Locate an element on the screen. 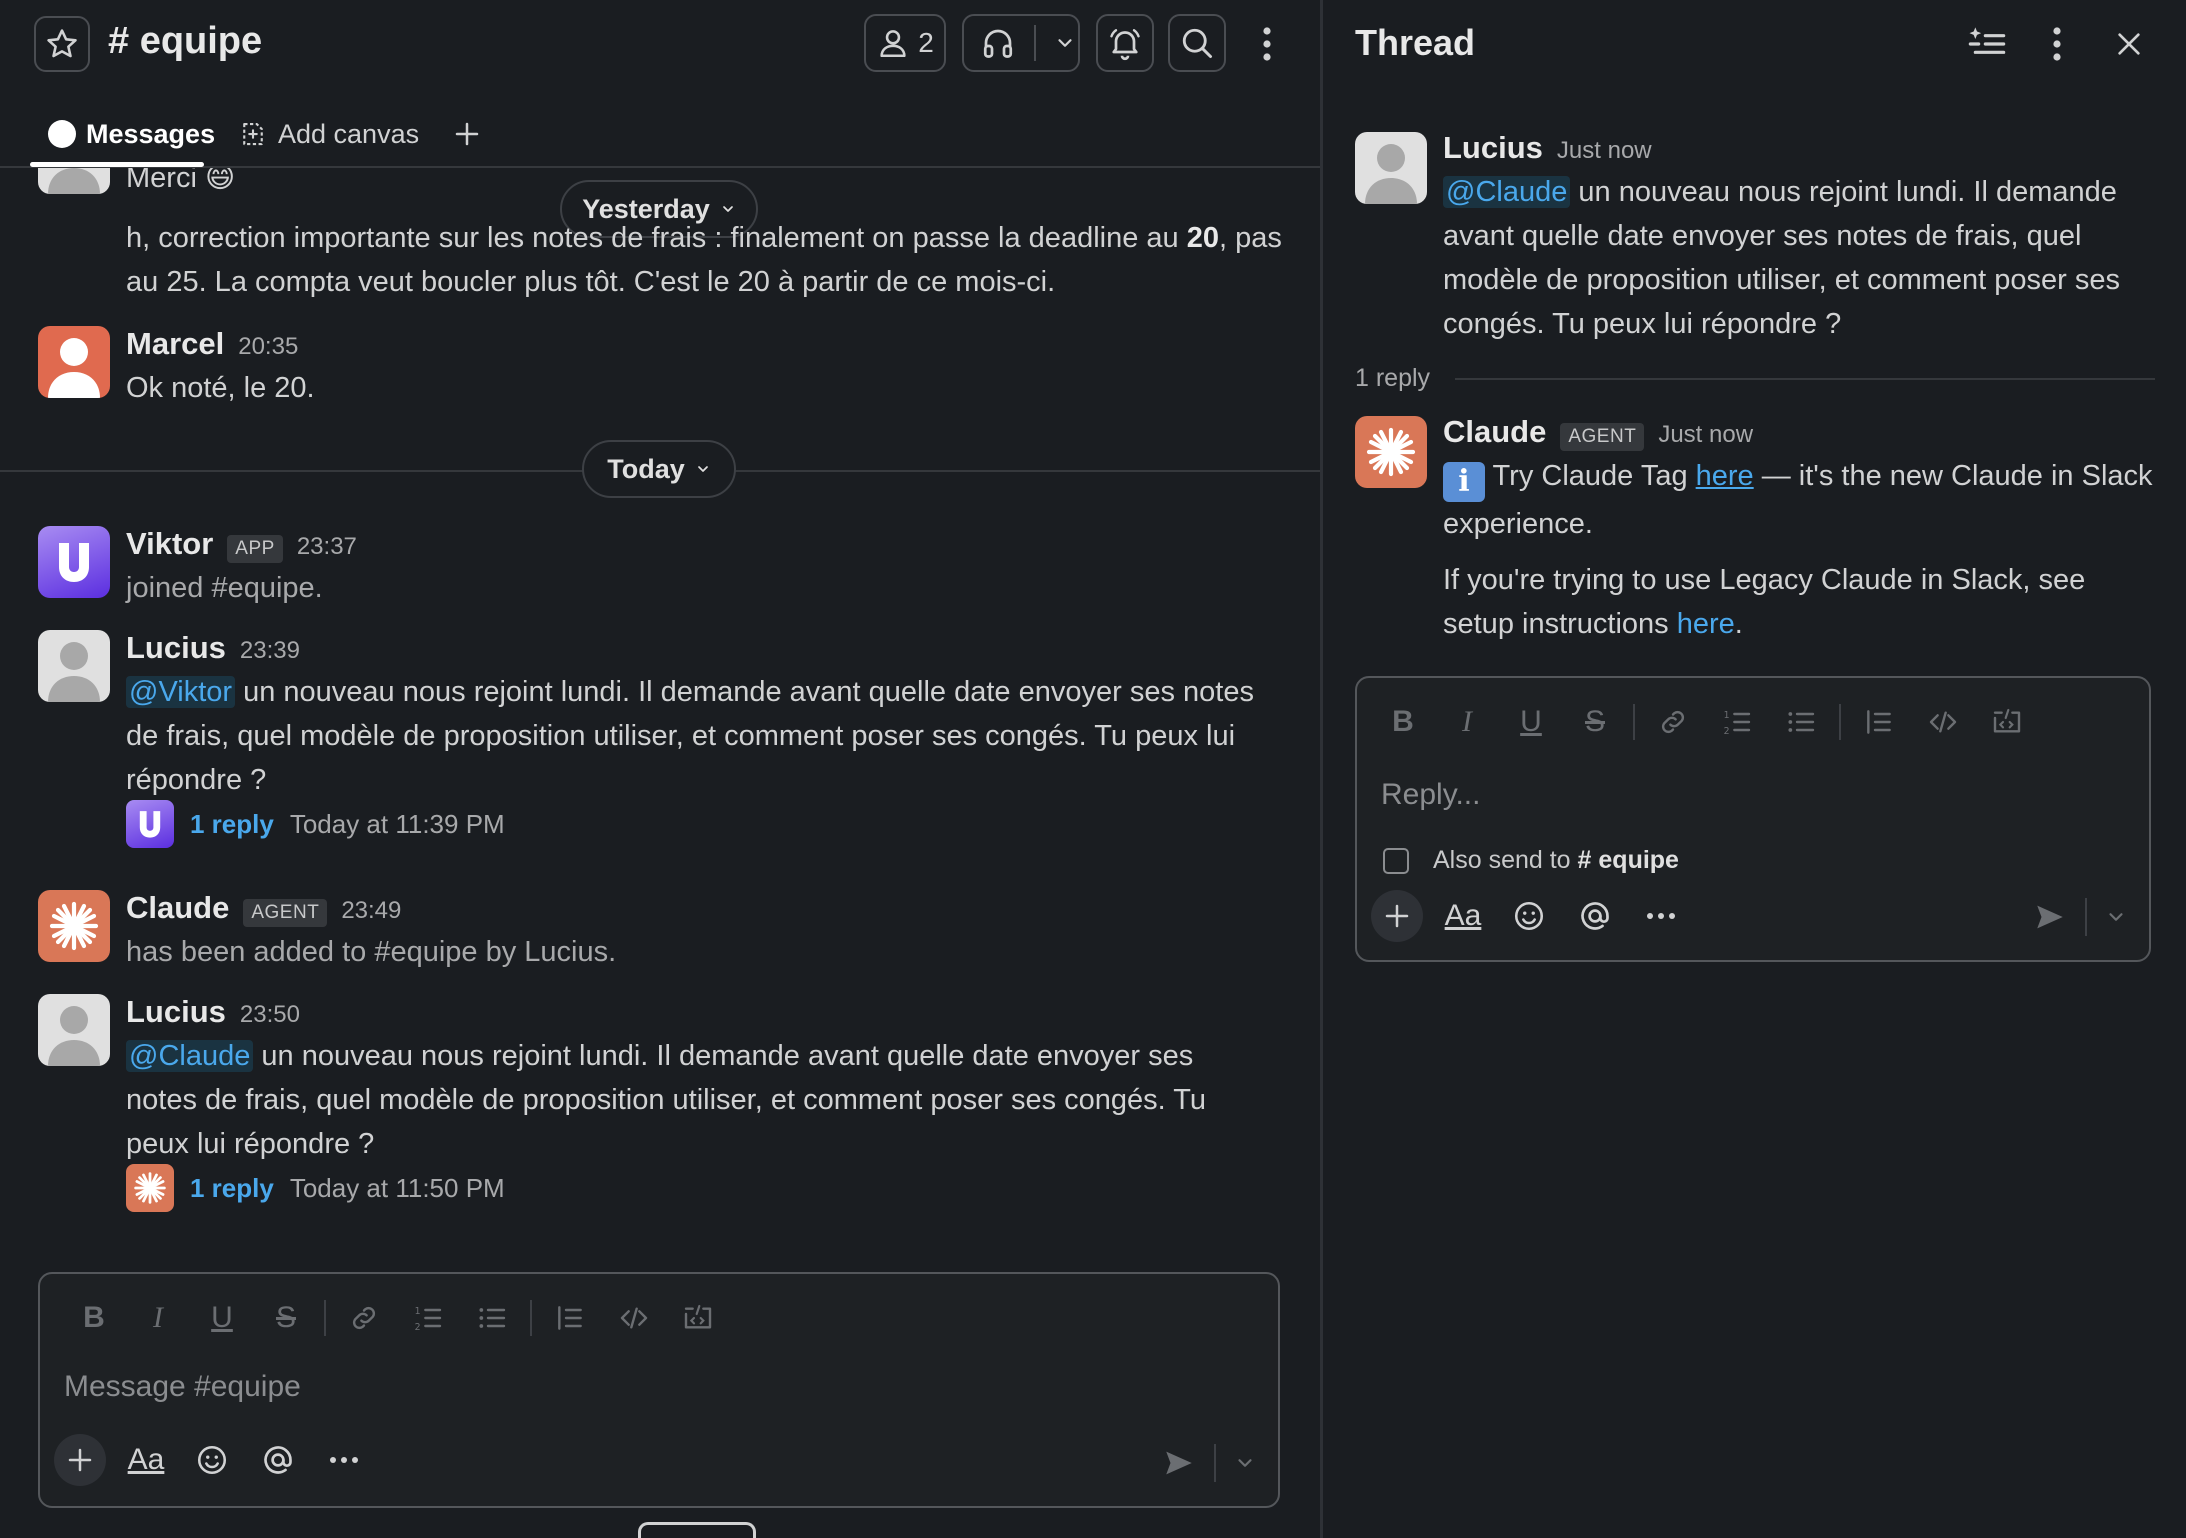  tab-messages: Messages is located at coordinates (131, 134).